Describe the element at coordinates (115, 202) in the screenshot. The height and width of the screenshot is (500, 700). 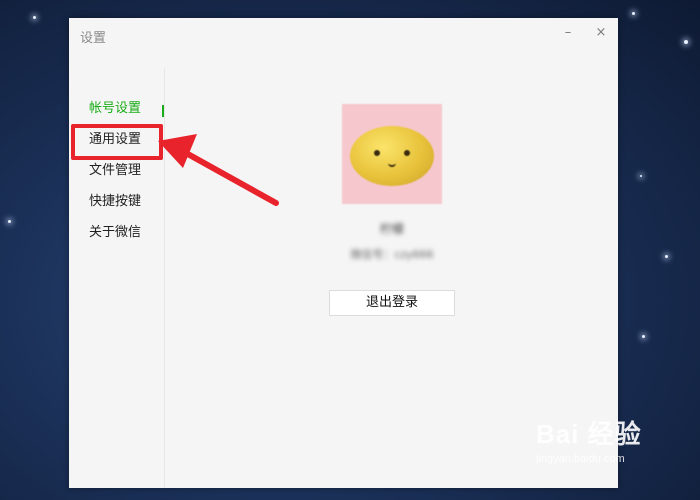
I see `sidebar-item-shortcut-keys: 快捷按键` at that location.